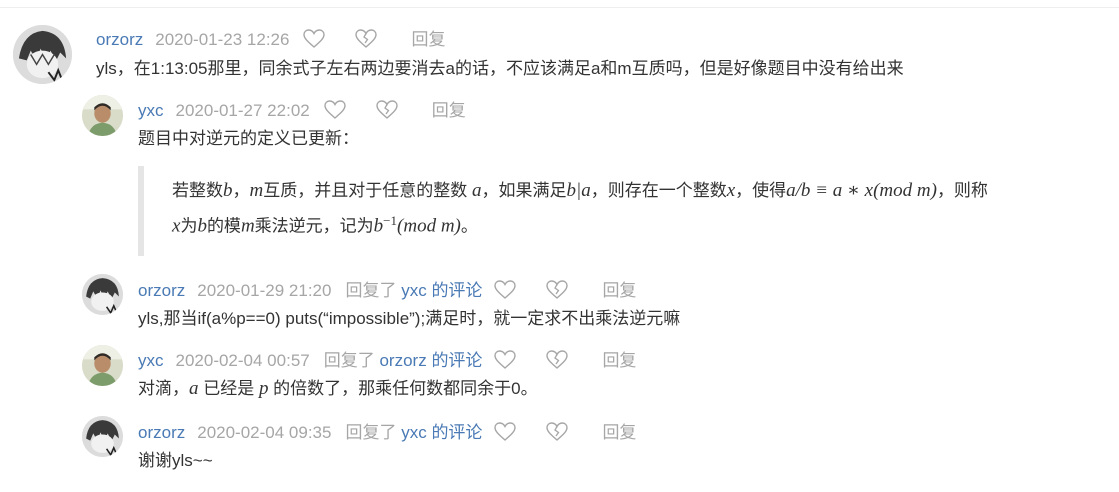 This screenshot has height=492, width=1119. I want to click on comment-meta: yxc 2020-02-04 00:57 回复了 orzorz 的评论 回复, so click(387, 361).